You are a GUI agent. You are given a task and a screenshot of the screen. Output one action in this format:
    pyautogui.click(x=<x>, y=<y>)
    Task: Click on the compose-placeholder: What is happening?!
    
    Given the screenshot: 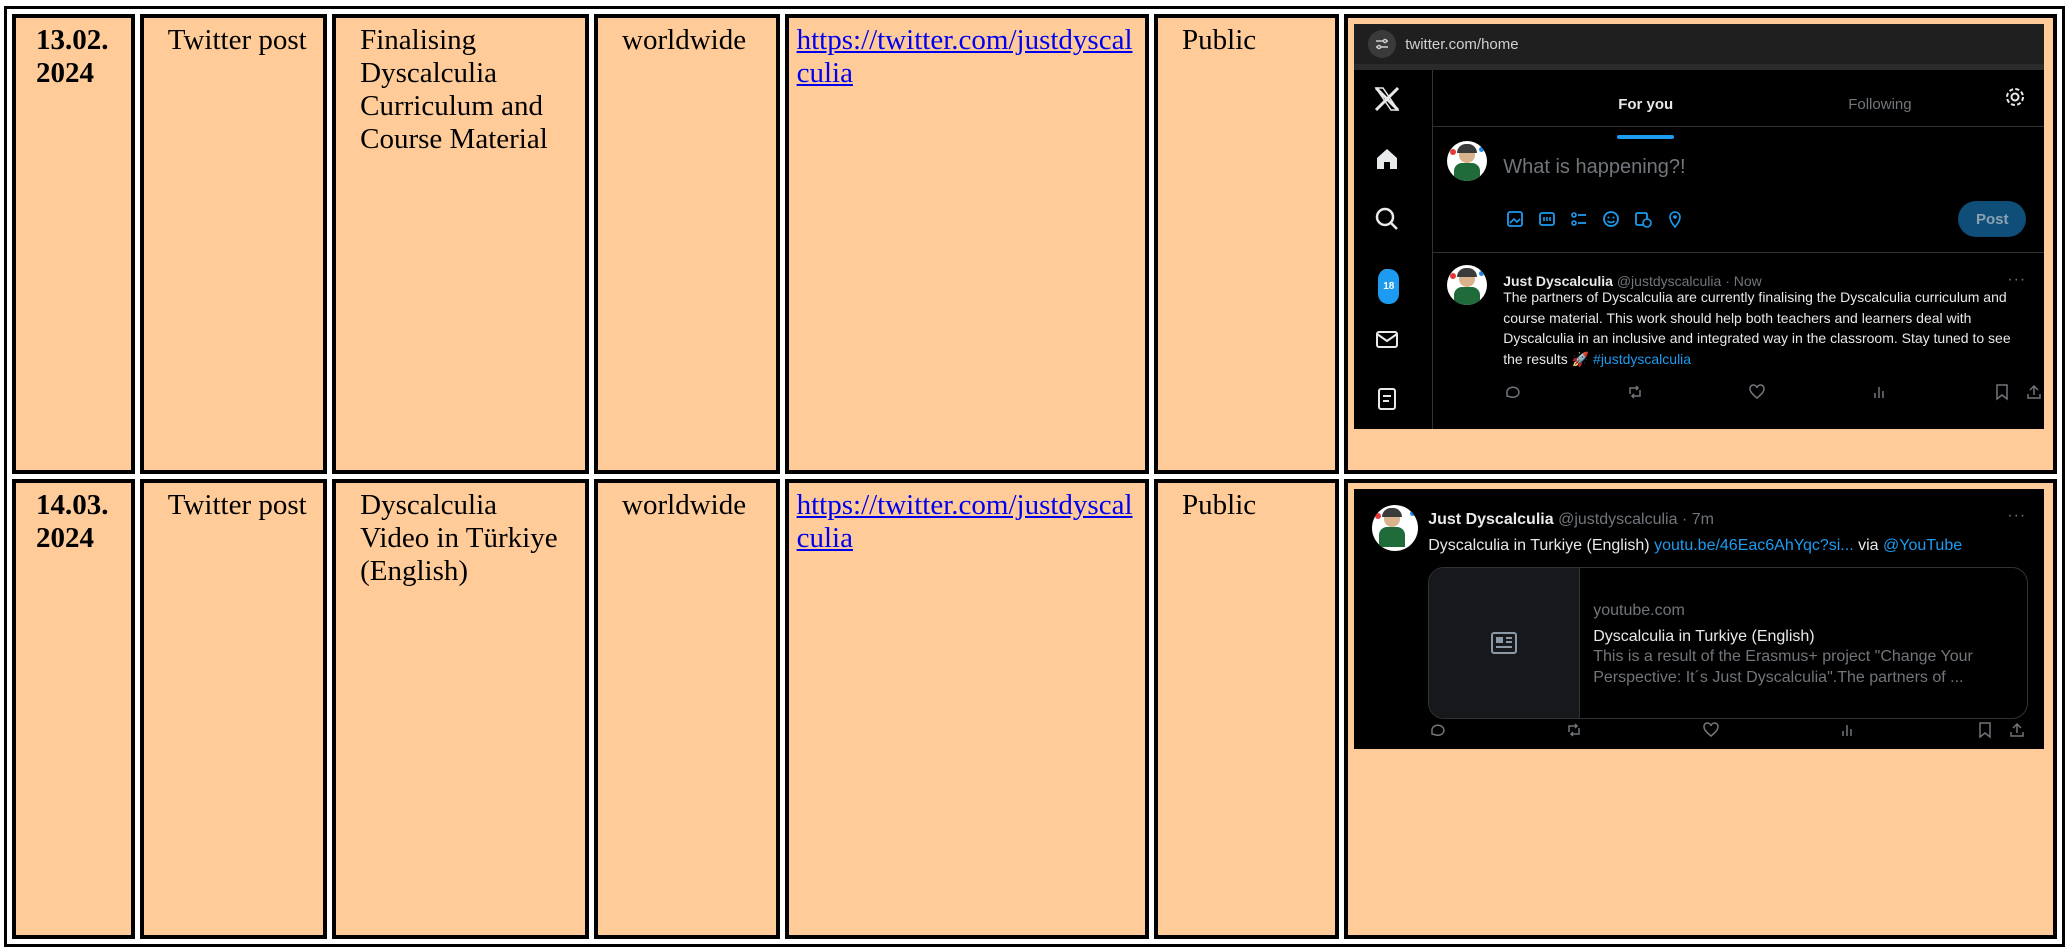 What is the action you would take?
    pyautogui.click(x=1594, y=167)
    